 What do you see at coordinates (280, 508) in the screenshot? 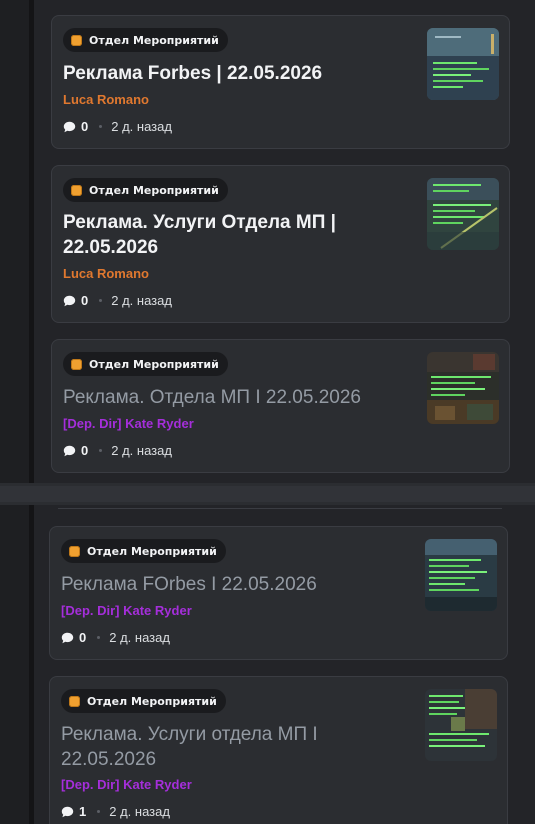
I see `list-divider` at bounding box center [280, 508].